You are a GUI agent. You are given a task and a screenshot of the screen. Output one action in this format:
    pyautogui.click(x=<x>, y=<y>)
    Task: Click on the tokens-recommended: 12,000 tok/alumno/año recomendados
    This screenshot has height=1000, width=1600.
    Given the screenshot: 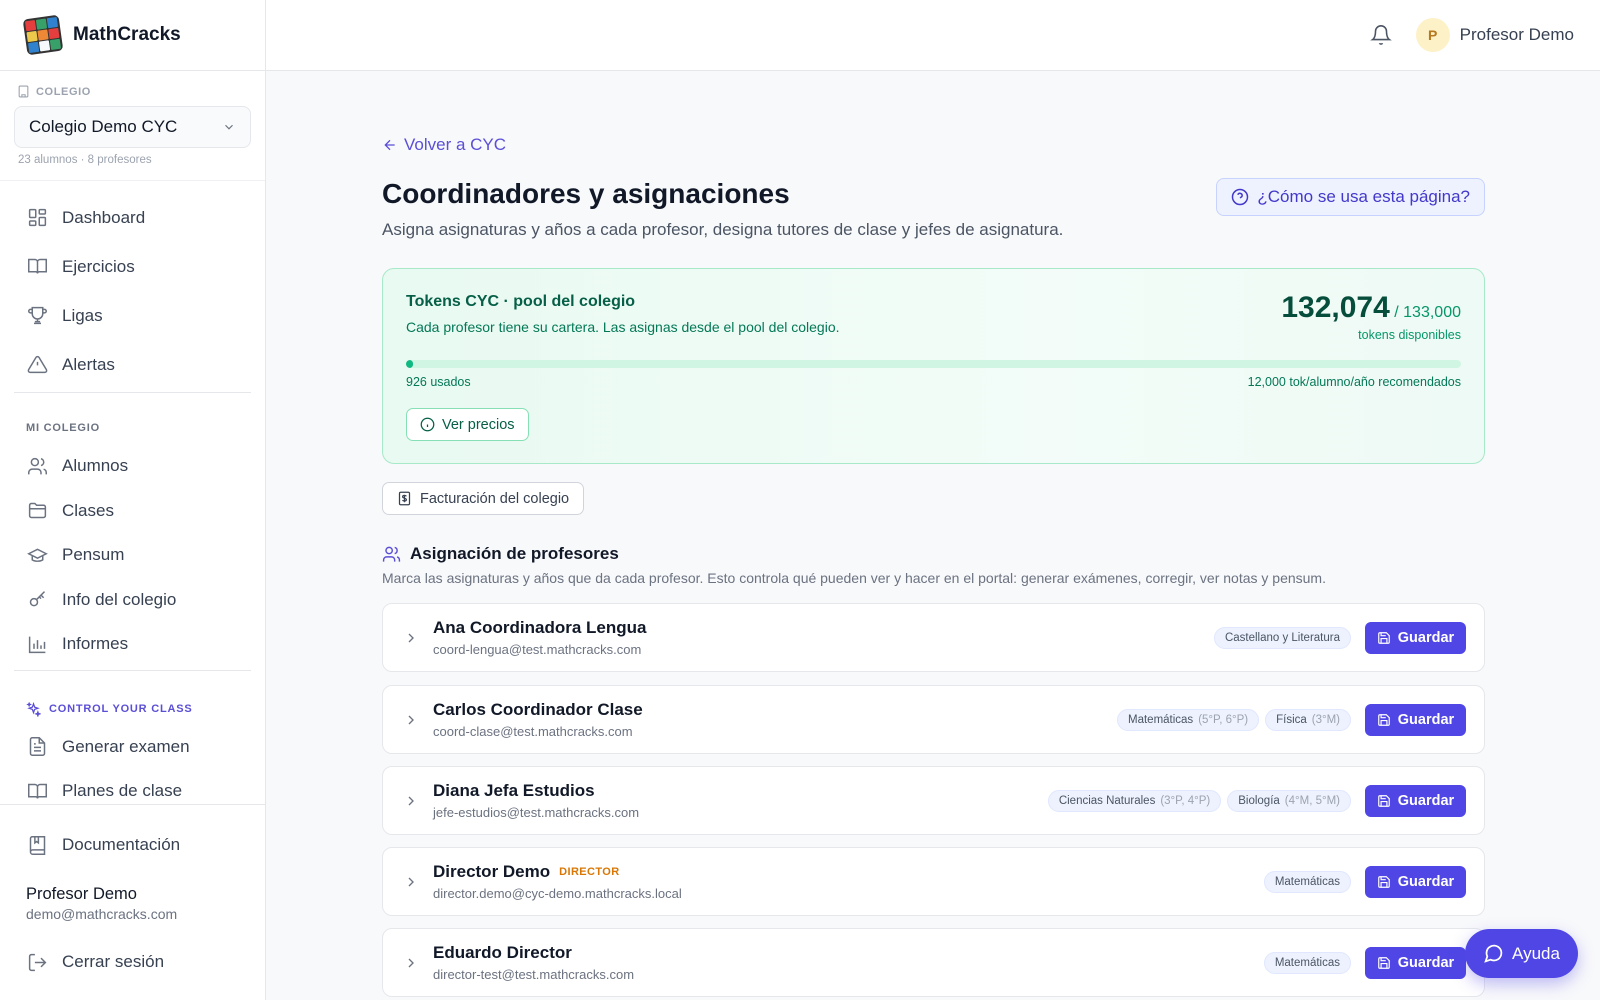 What is the action you would take?
    pyautogui.click(x=1354, y=382)
    